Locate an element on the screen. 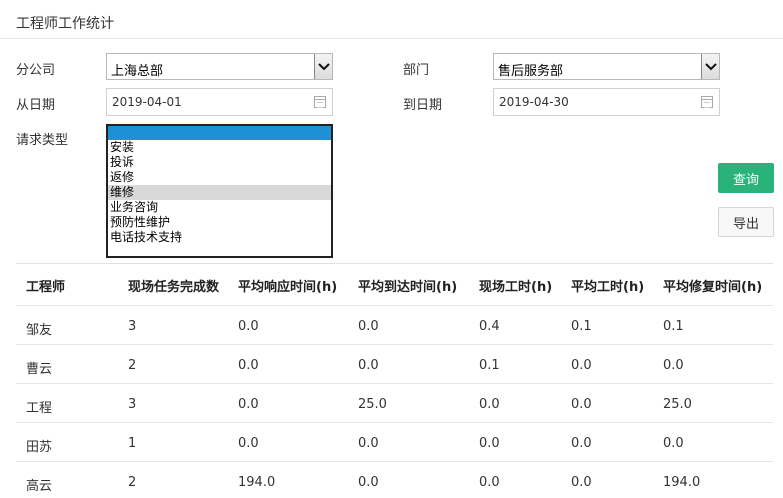 The height and width of the screenshot is (498, 783). request-type-option: 预防性维护 is located at coordinates (219, 222).